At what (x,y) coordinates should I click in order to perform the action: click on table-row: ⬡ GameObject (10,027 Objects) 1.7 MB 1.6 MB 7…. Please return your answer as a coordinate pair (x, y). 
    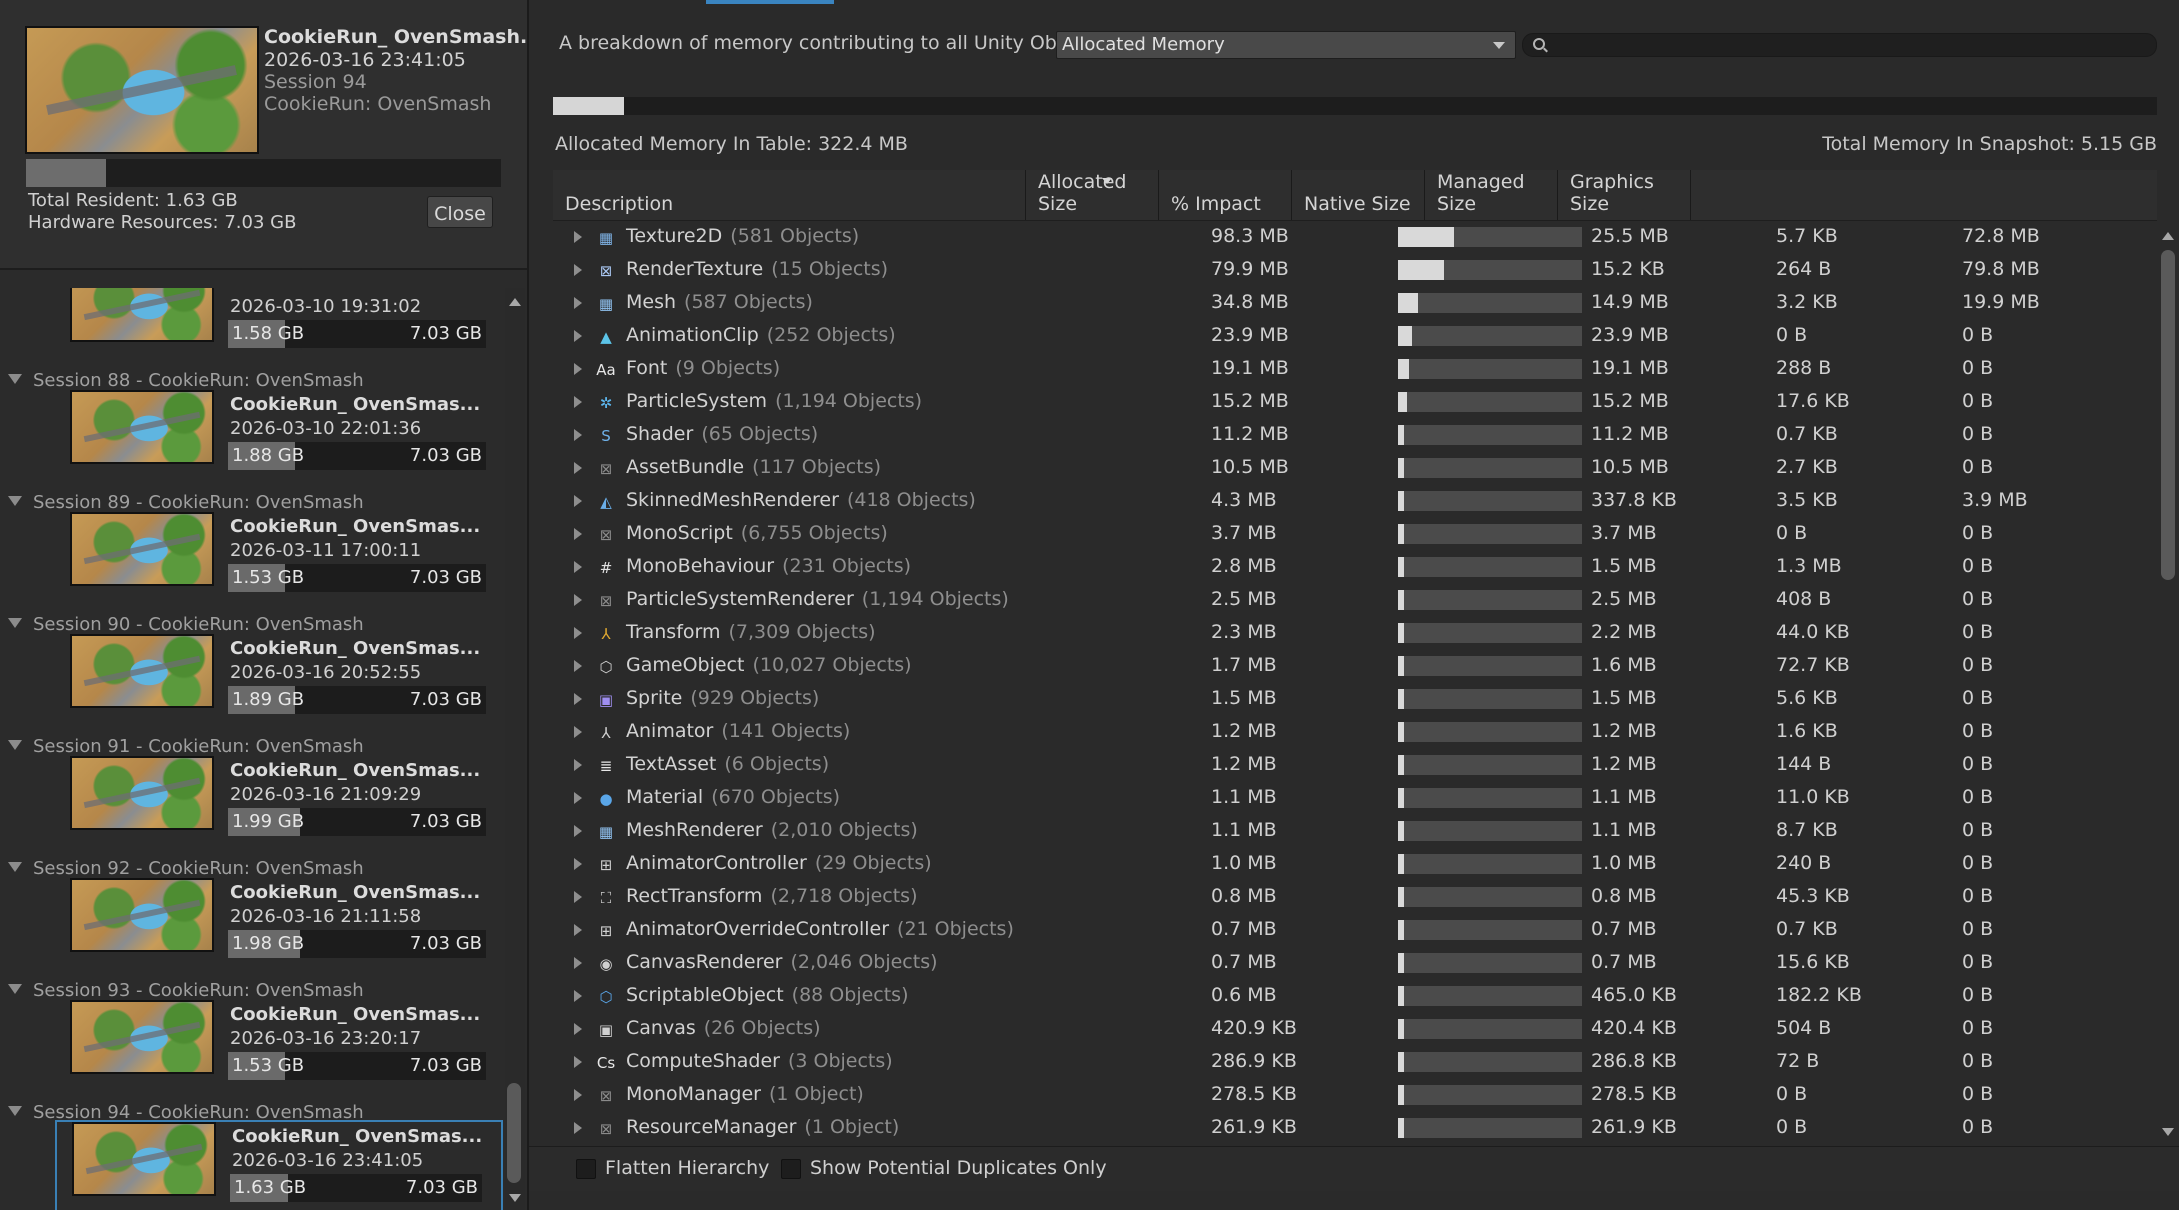
    Looking at the image, I should click on (1343, 666).